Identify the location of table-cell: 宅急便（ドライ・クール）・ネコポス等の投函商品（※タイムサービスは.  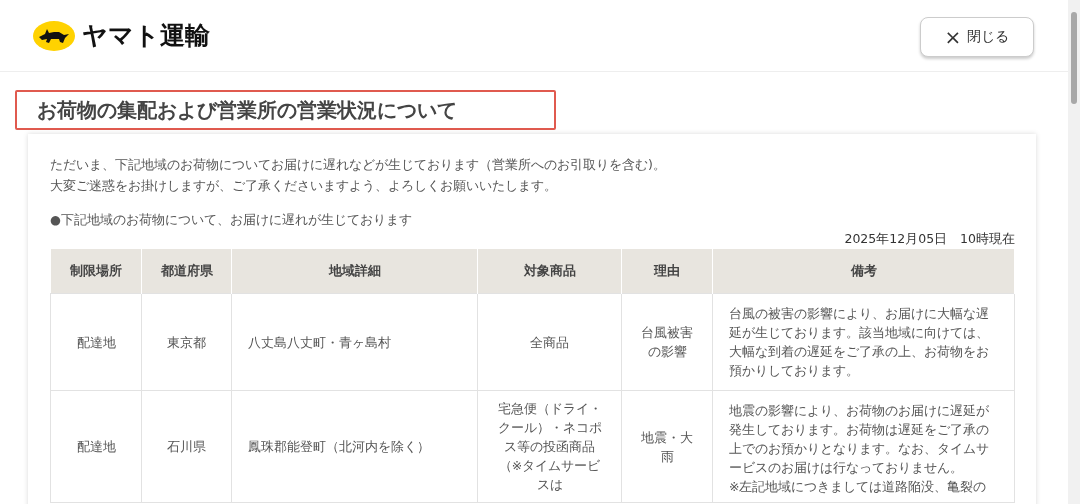
(549, 446).